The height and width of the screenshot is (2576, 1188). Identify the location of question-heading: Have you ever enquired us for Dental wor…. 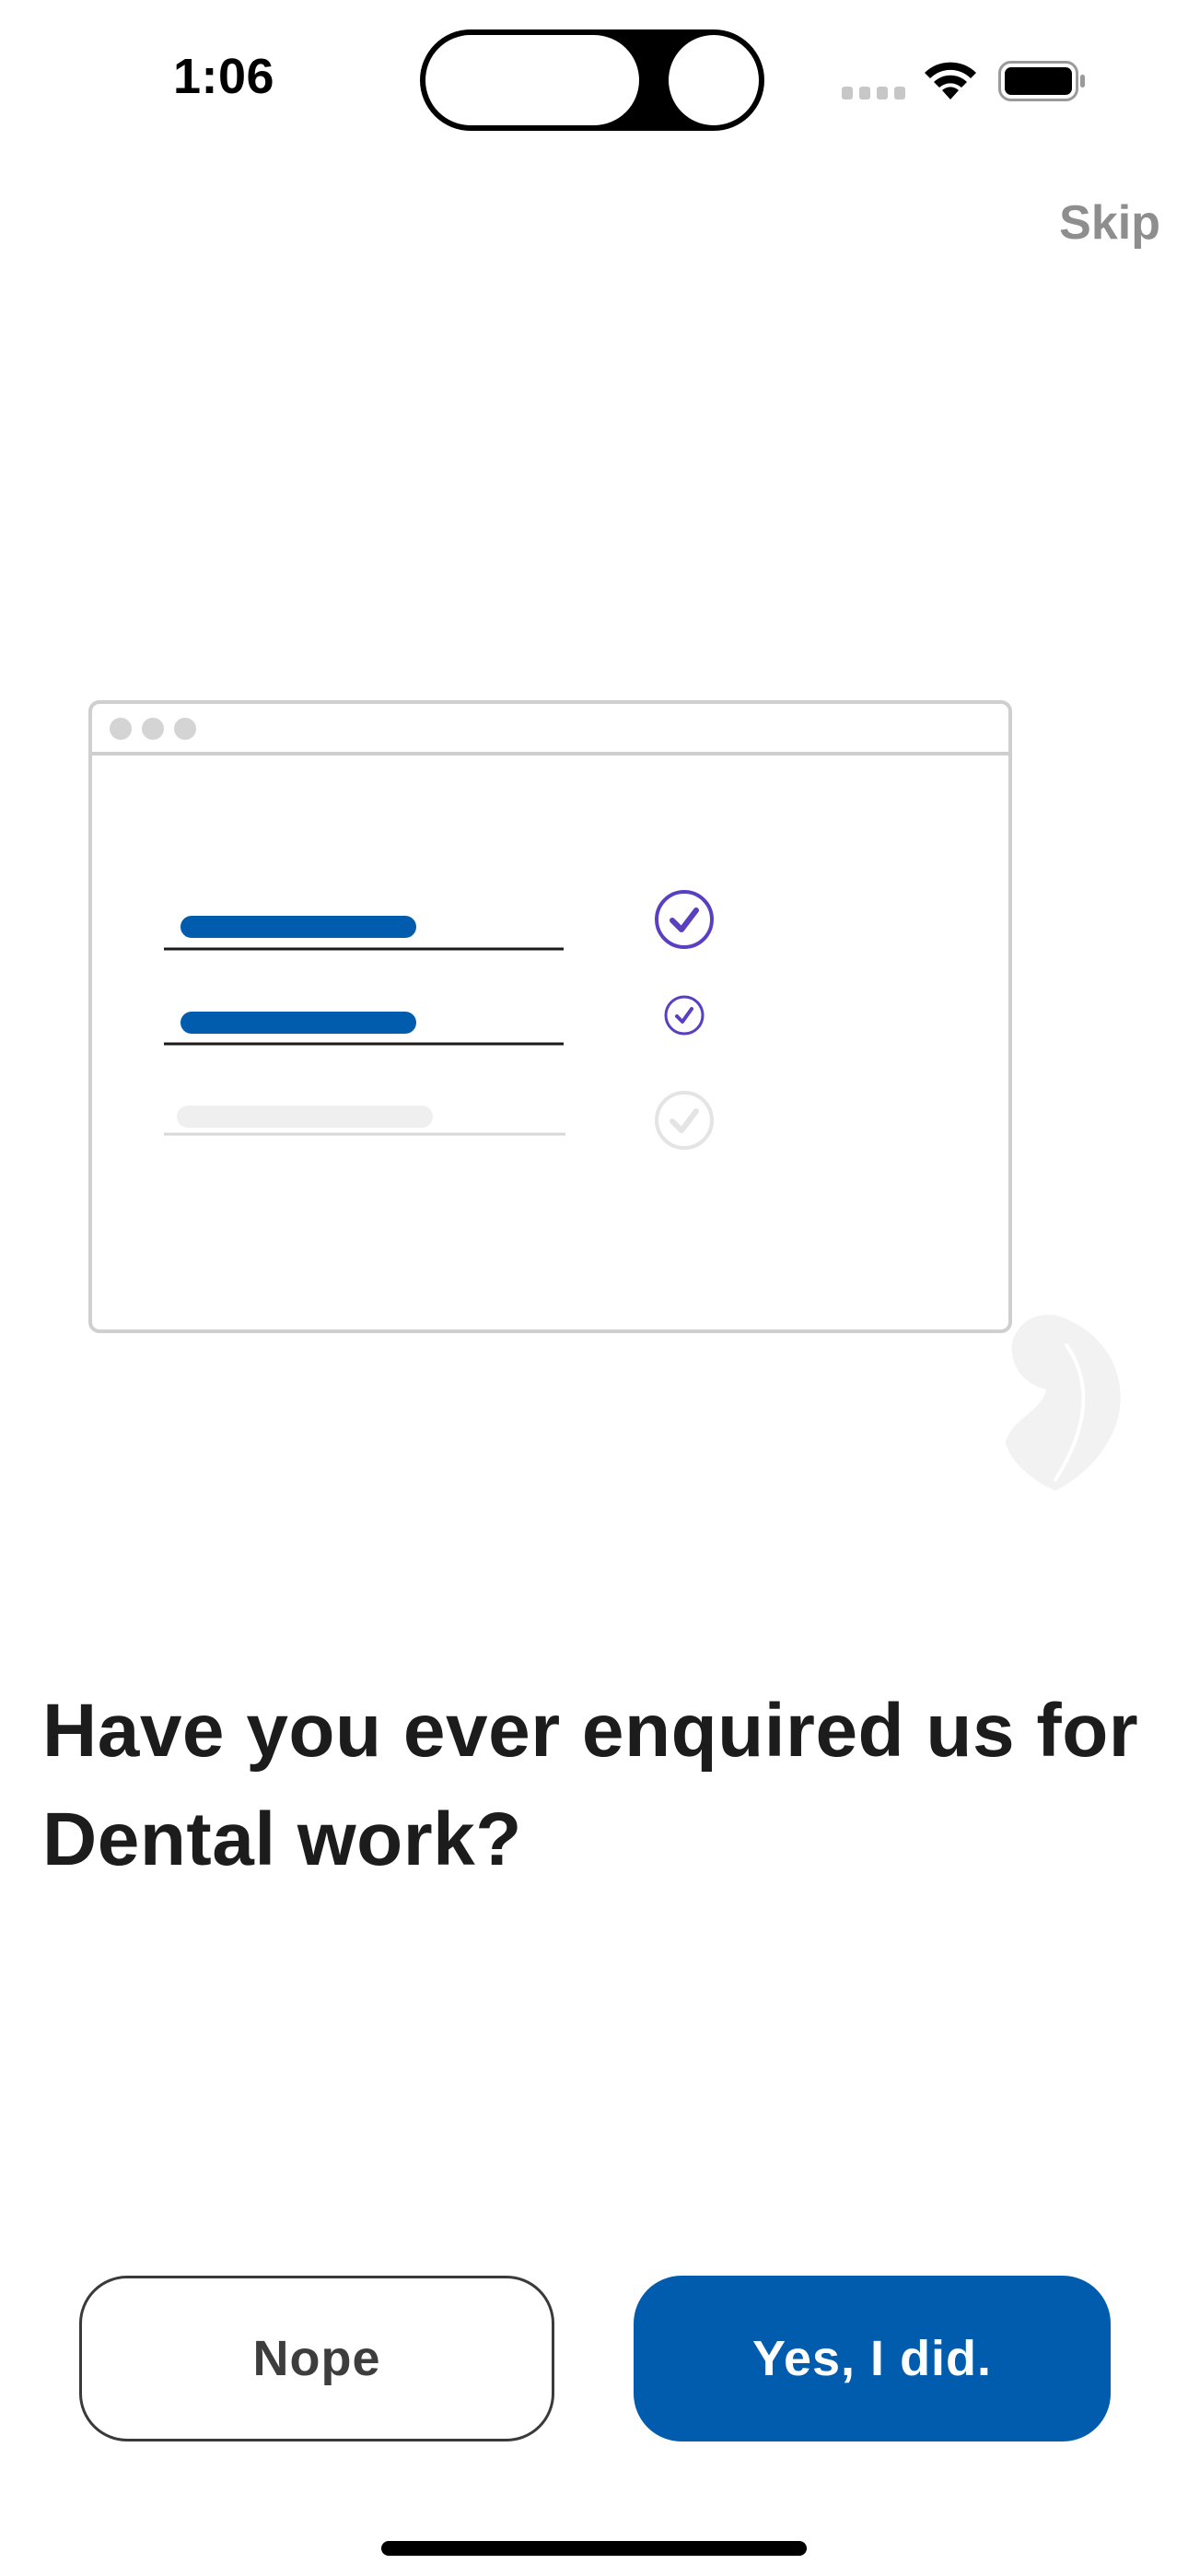
(590, 1785).